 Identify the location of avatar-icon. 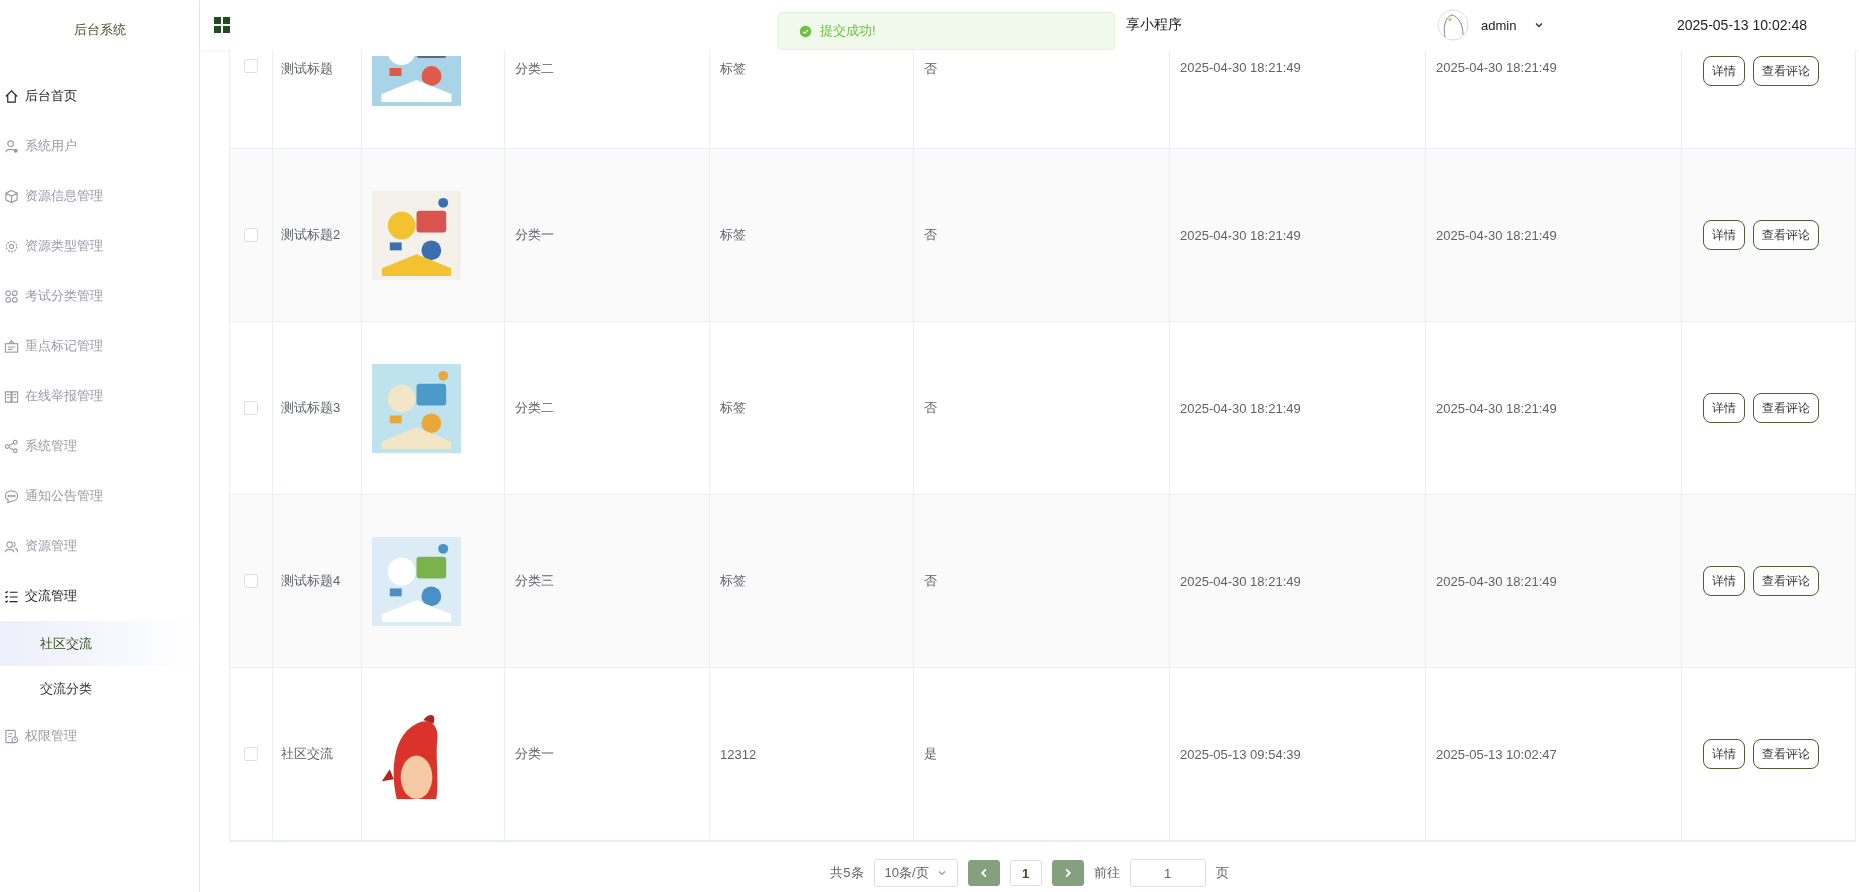
(1453, 25).